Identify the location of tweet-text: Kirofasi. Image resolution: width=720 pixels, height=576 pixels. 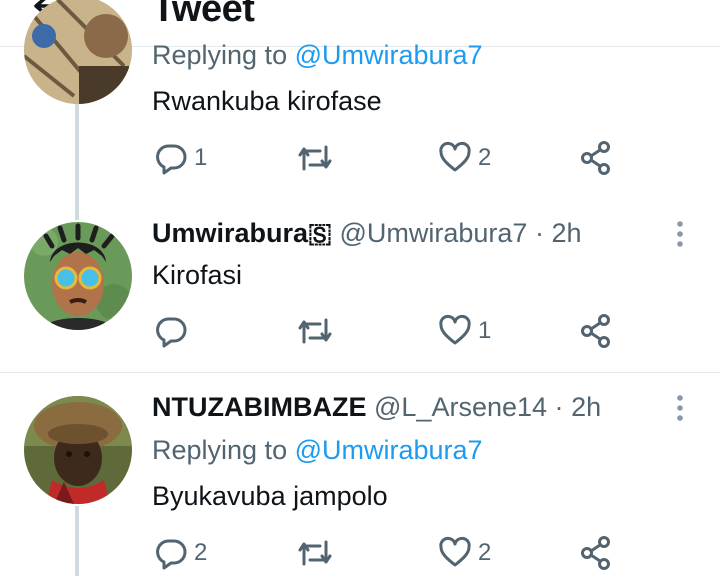
(197, 275).